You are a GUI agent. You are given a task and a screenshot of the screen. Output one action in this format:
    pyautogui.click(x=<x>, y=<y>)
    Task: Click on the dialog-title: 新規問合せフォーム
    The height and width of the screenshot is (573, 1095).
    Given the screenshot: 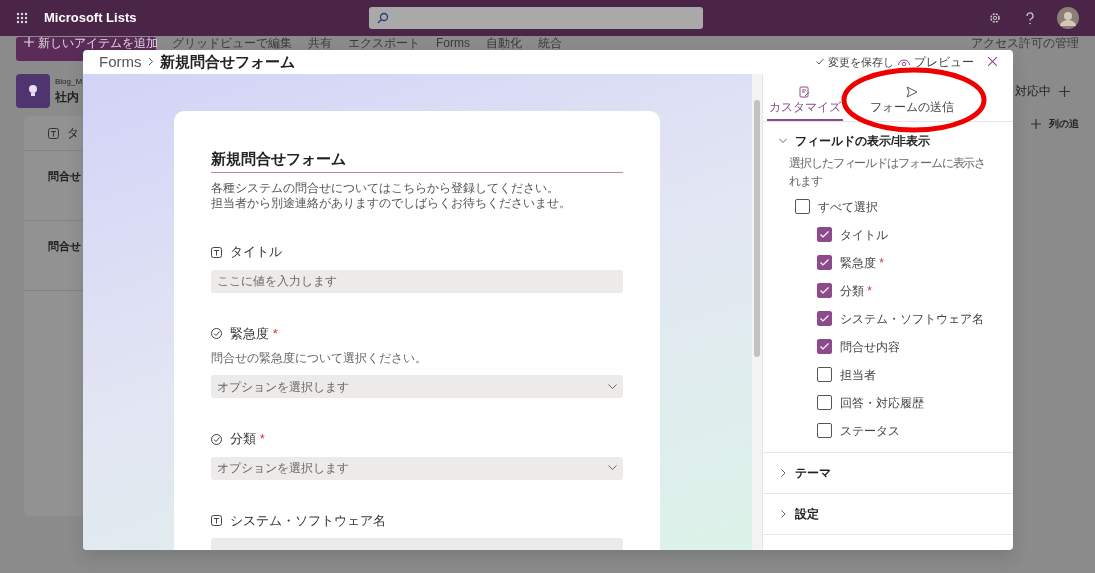 What is the action you would take?
    pyautogui.click(x=227, y=61)
    